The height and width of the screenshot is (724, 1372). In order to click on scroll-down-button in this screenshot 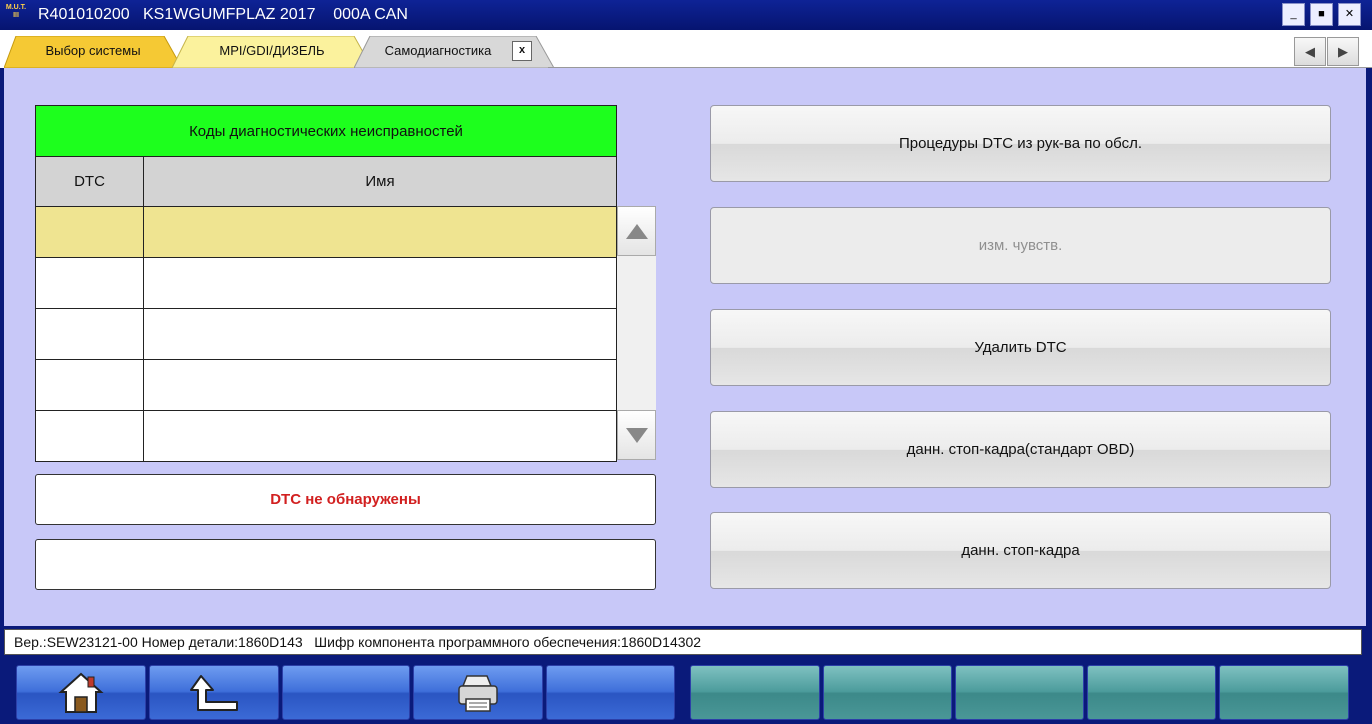, I will do `click(636, 435)`.